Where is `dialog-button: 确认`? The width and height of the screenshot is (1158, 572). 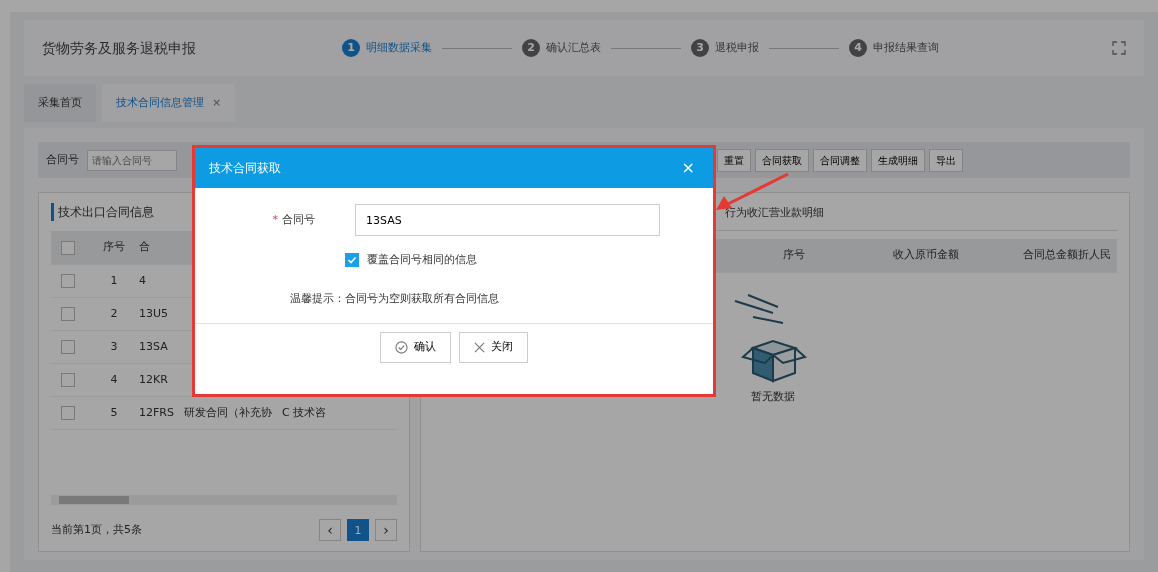 dialog-button: 确认 is located at coordinates (415, 347).